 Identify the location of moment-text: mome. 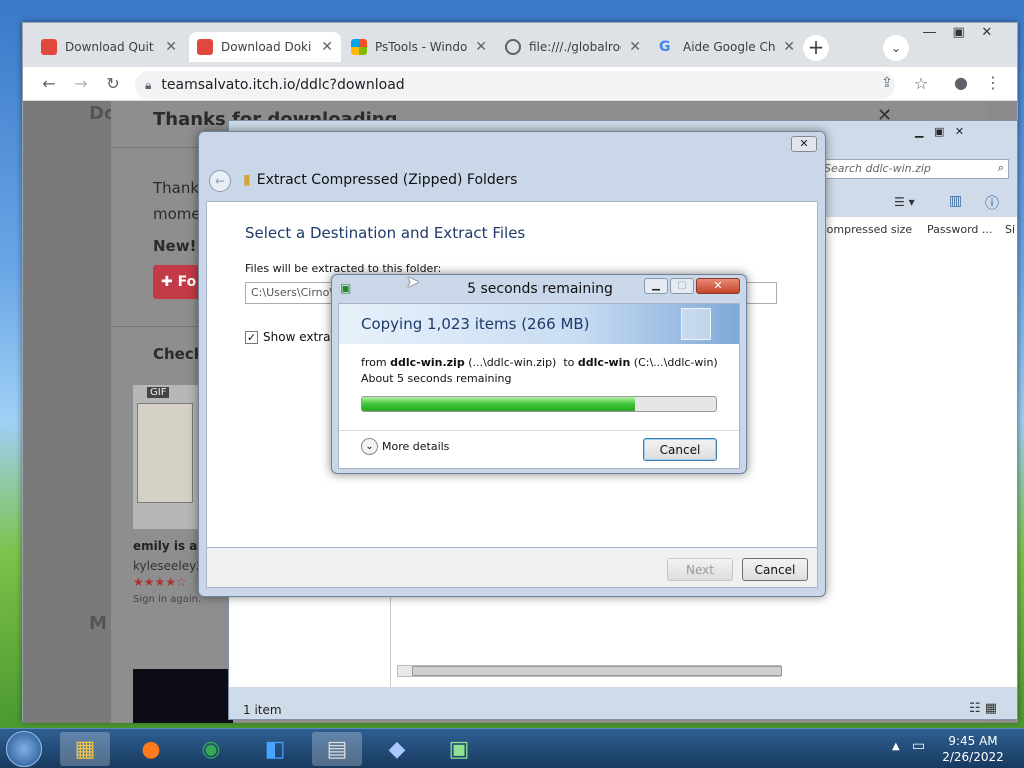
(177, 214).